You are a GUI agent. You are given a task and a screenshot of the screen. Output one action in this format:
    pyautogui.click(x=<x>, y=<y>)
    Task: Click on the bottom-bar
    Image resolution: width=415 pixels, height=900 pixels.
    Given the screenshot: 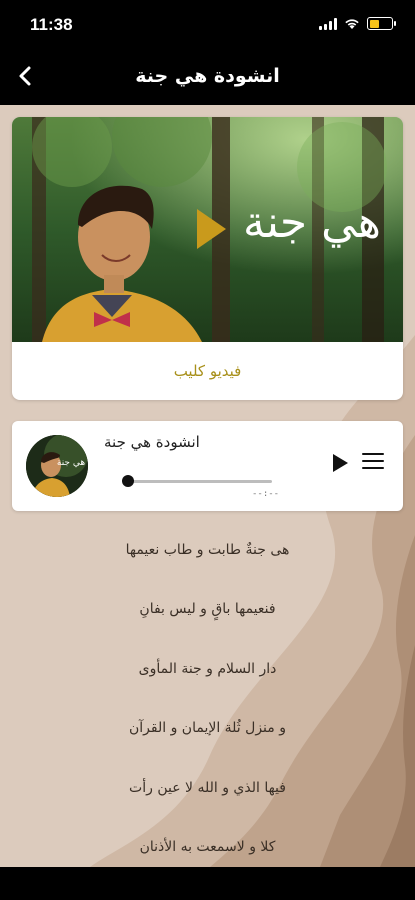 What is the action you would take?
    pyautogui.click(x=207, y=883)
    